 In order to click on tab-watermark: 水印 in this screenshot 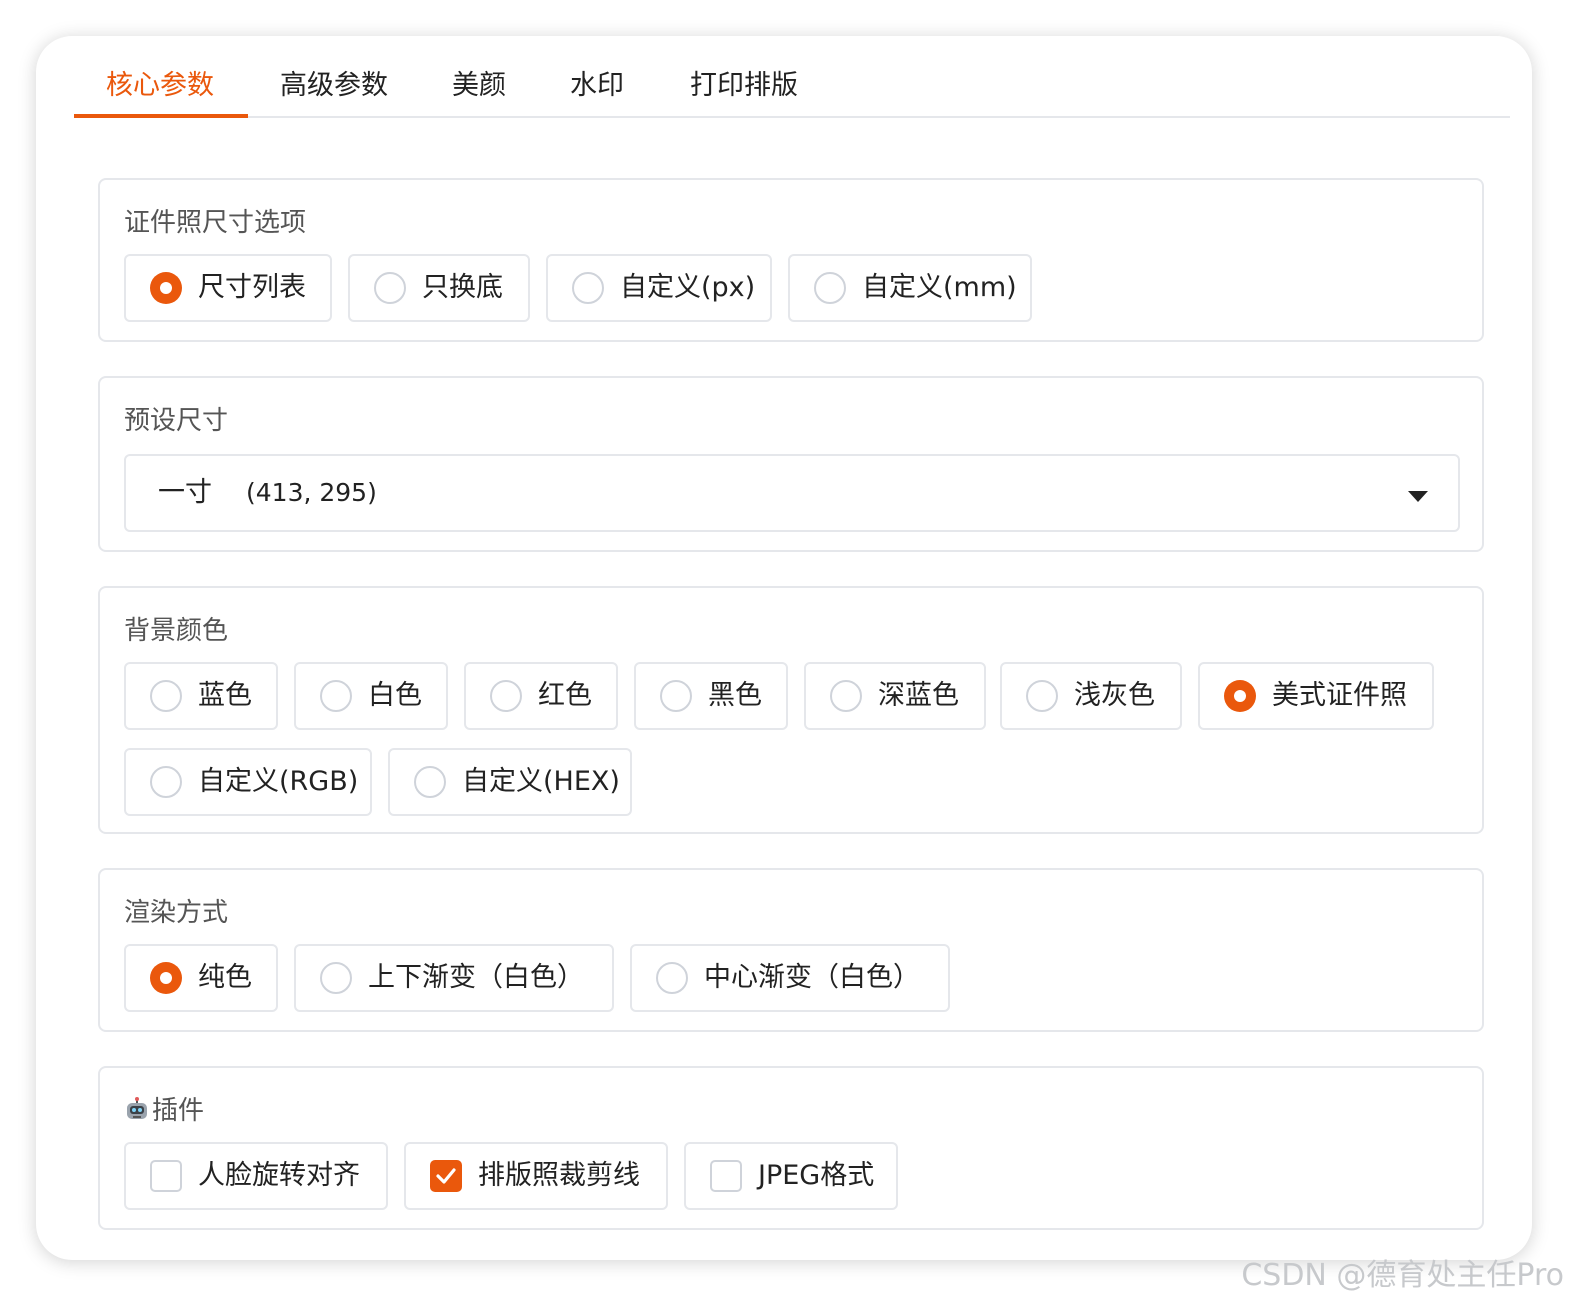, I will do `click(597, 86)`.